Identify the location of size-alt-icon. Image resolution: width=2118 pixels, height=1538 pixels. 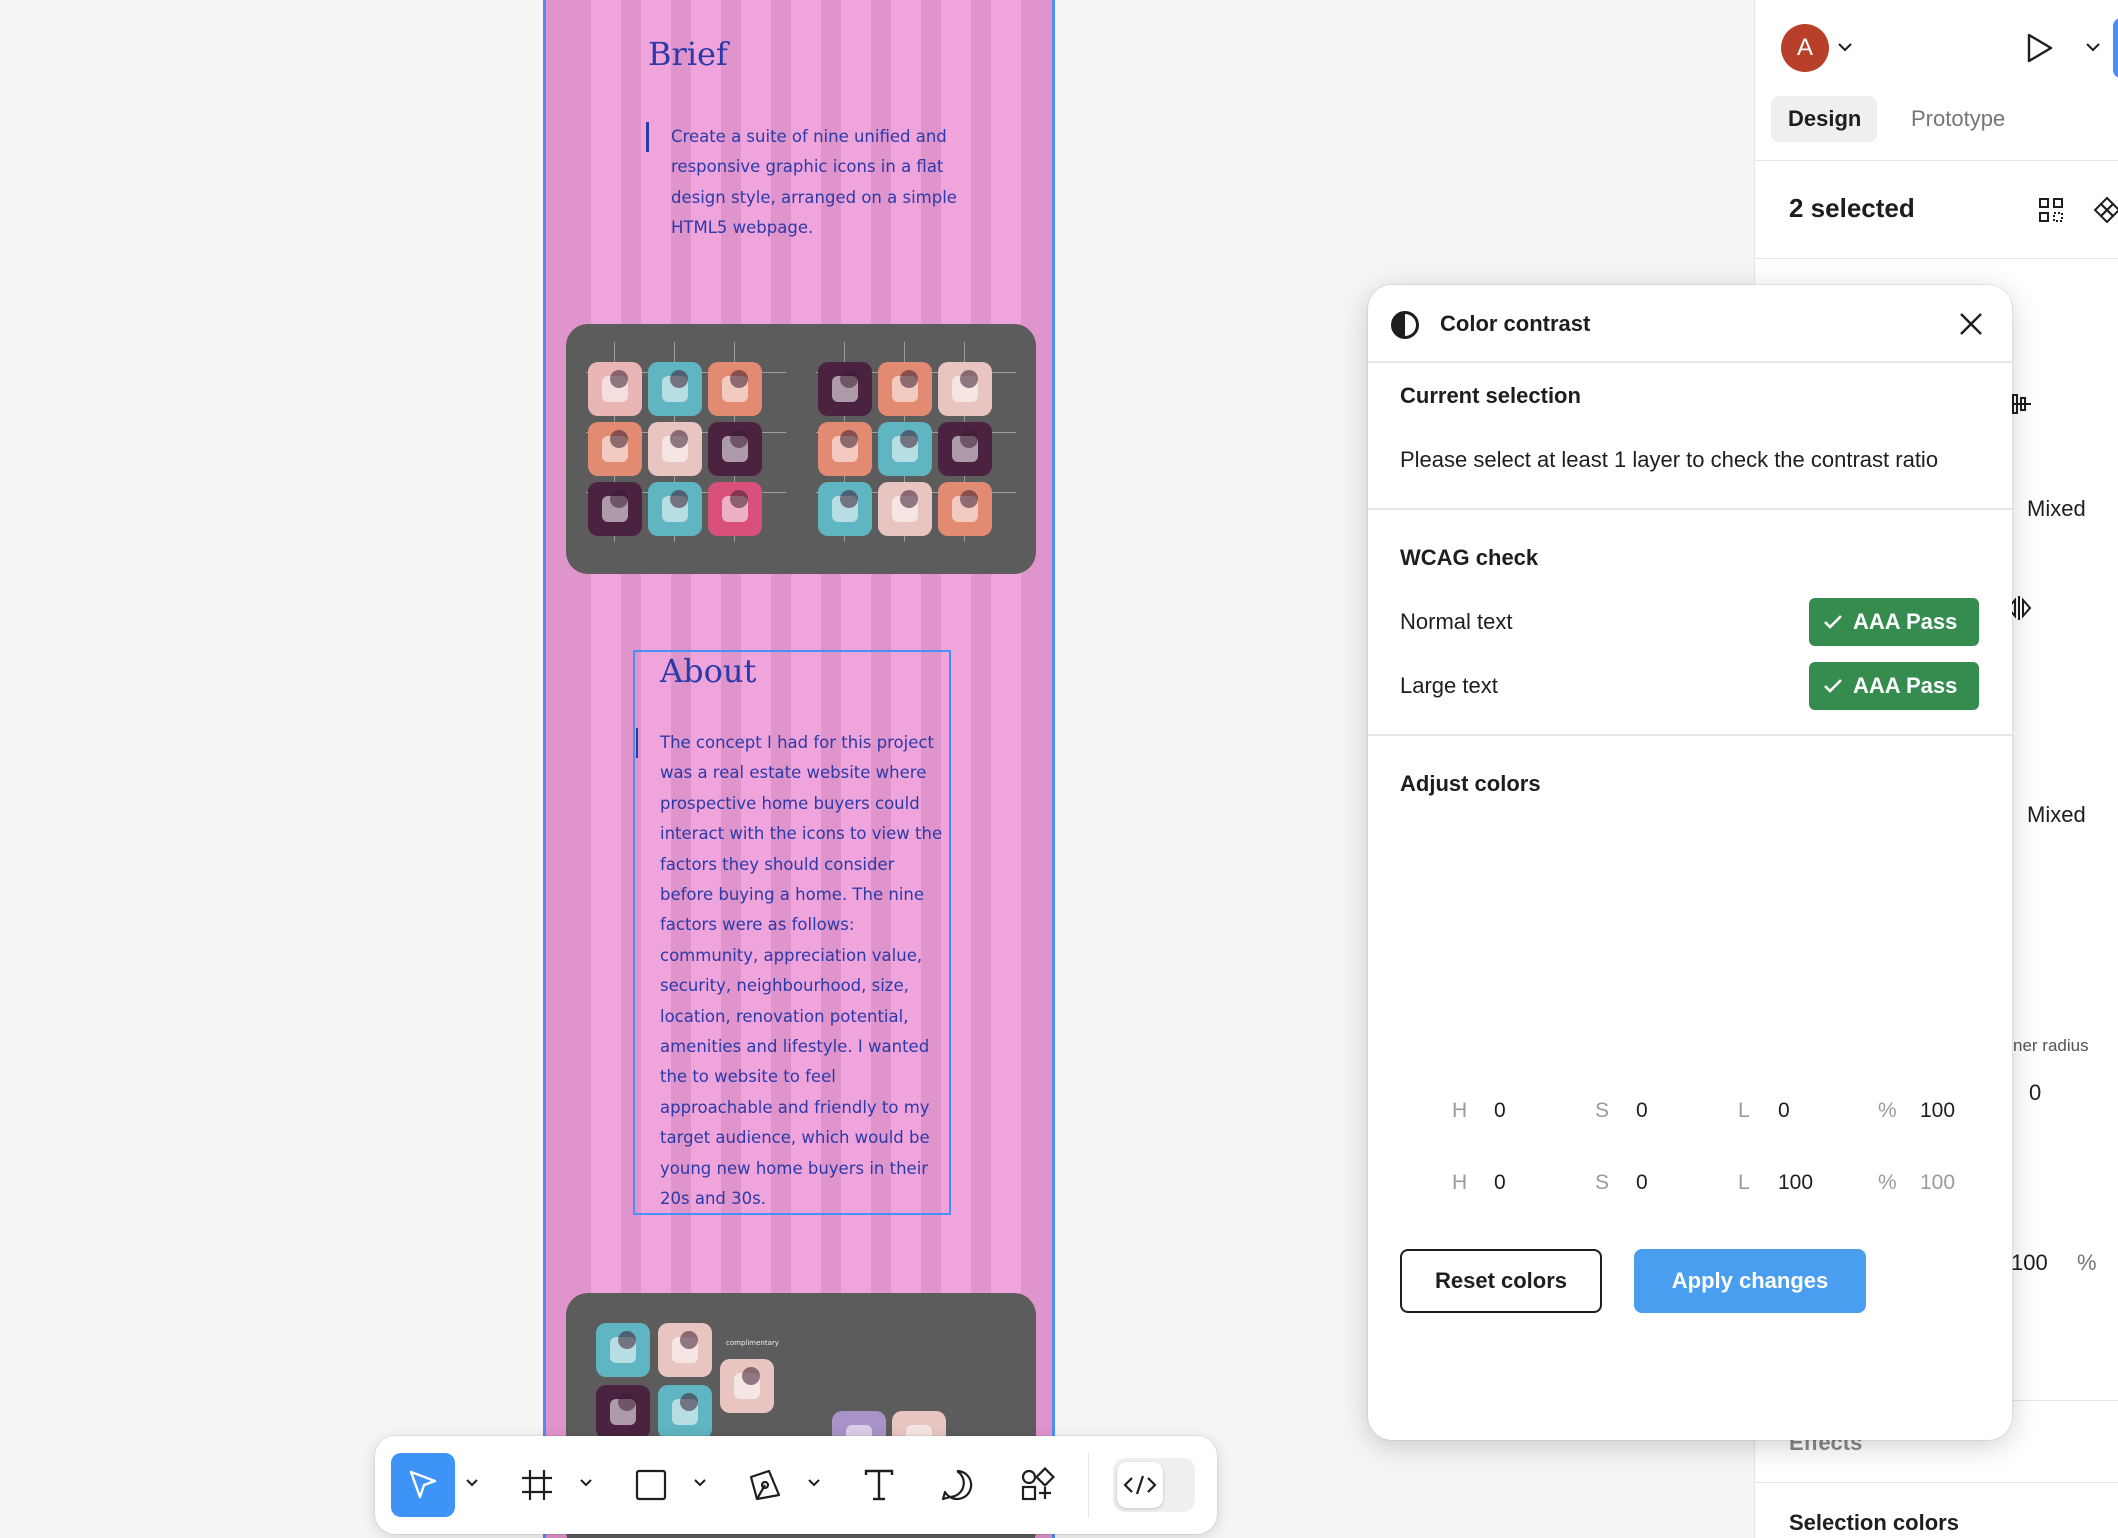
(905, 449).